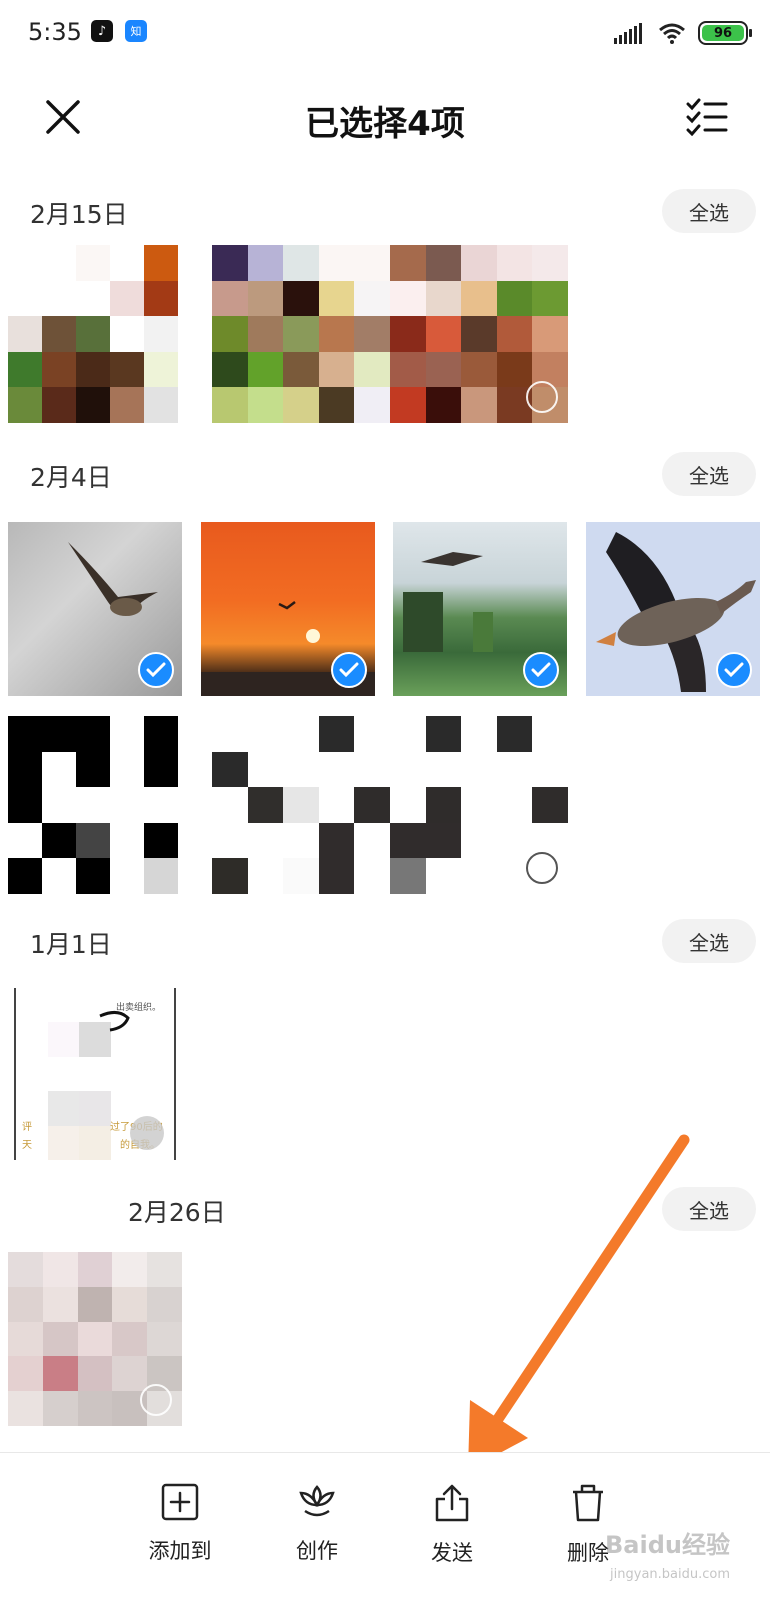 The height and width of the screenshot is (1600, 770). I want to click on checklist-icon, so click(707, 117).